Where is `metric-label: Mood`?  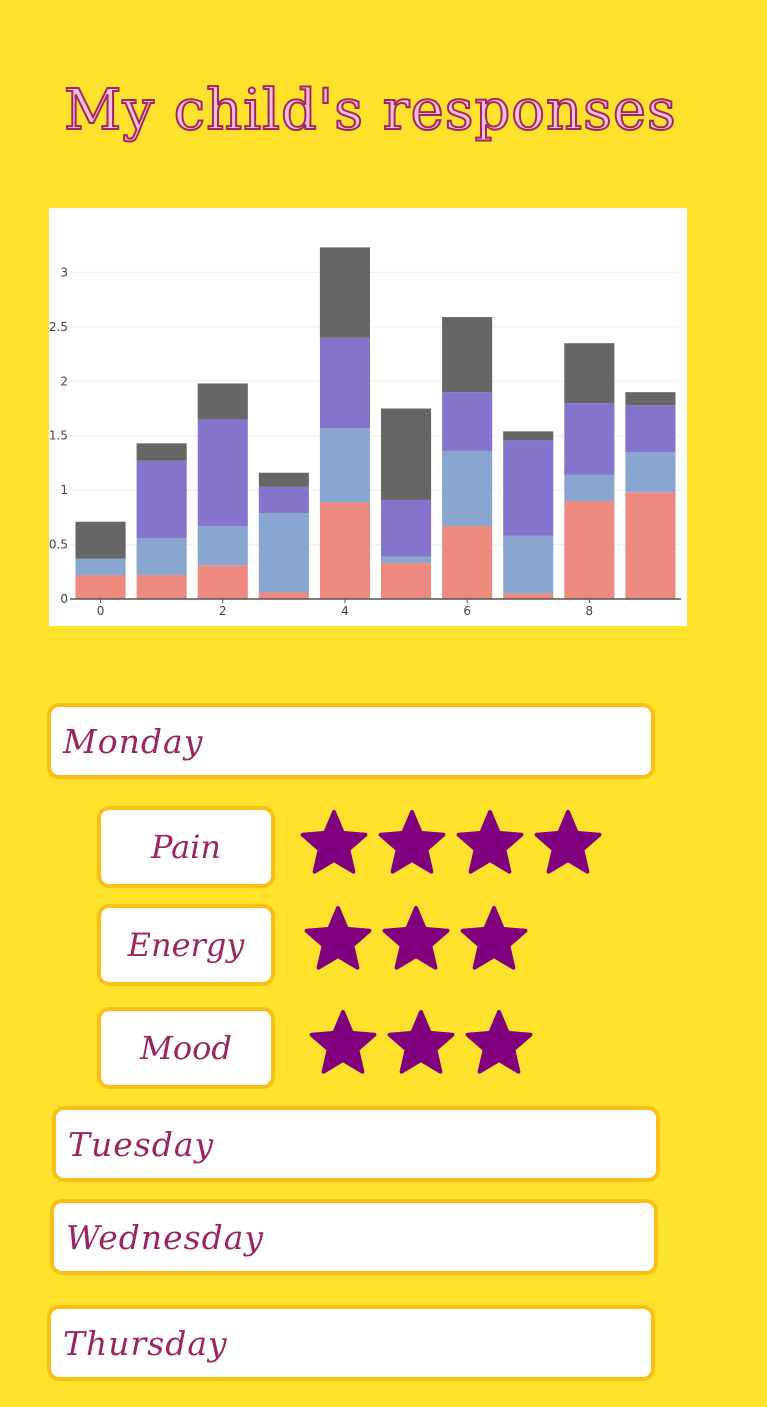 metric-label: Mood is located at coordinates (186, 1048).